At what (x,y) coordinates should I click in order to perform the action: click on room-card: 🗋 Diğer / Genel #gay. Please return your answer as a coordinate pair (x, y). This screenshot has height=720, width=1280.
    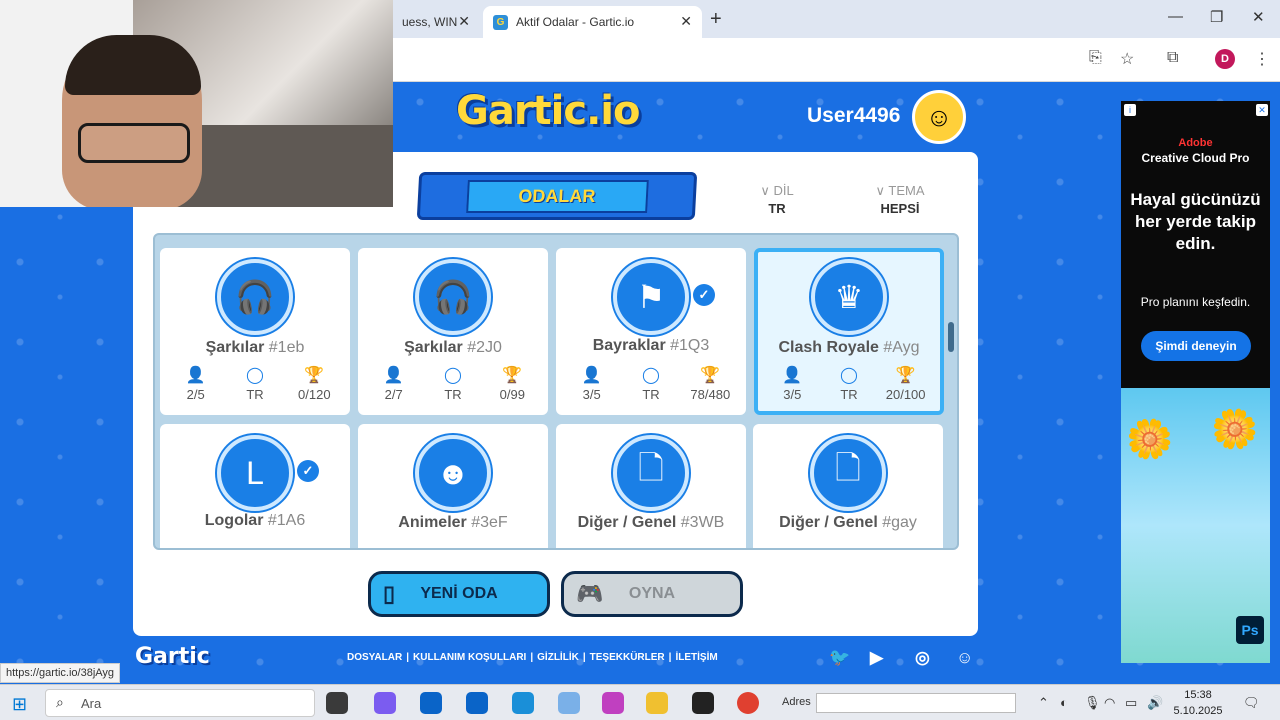
    Looking at the image, I should click on (848, 486).